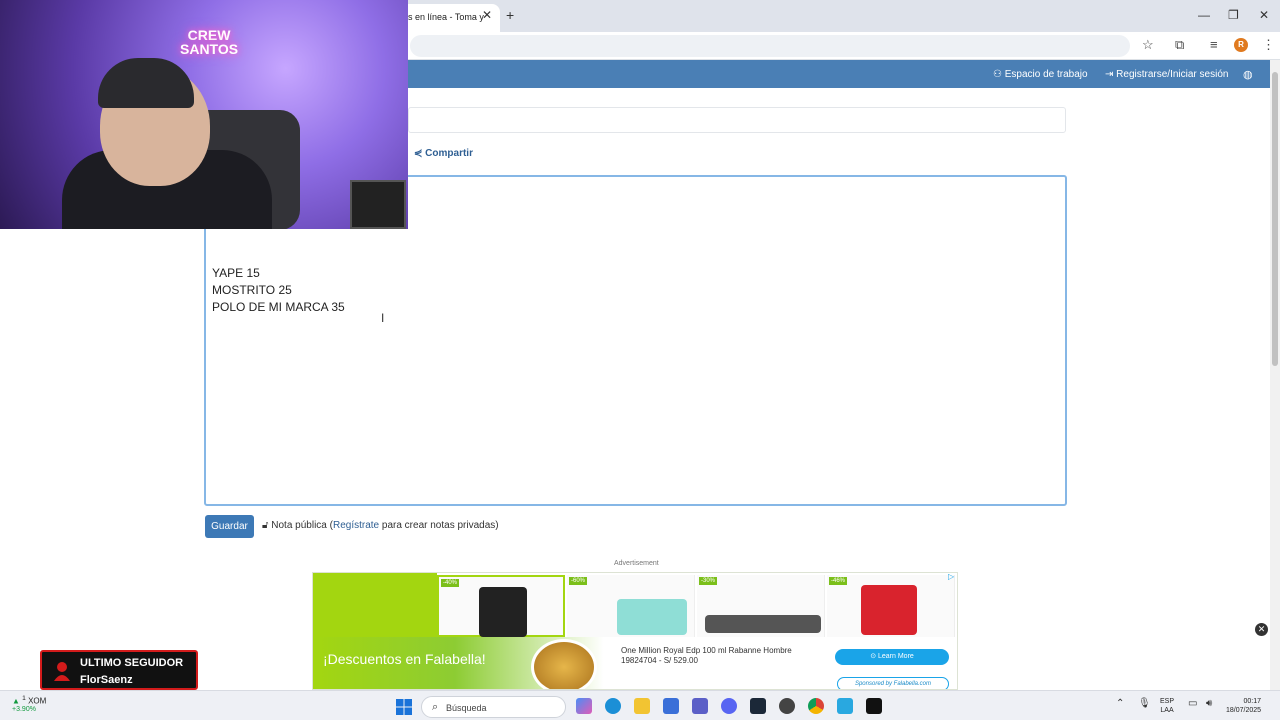 This screenshot has height=720, width=1280. I want to click on edge-icon, so click(613, 706).